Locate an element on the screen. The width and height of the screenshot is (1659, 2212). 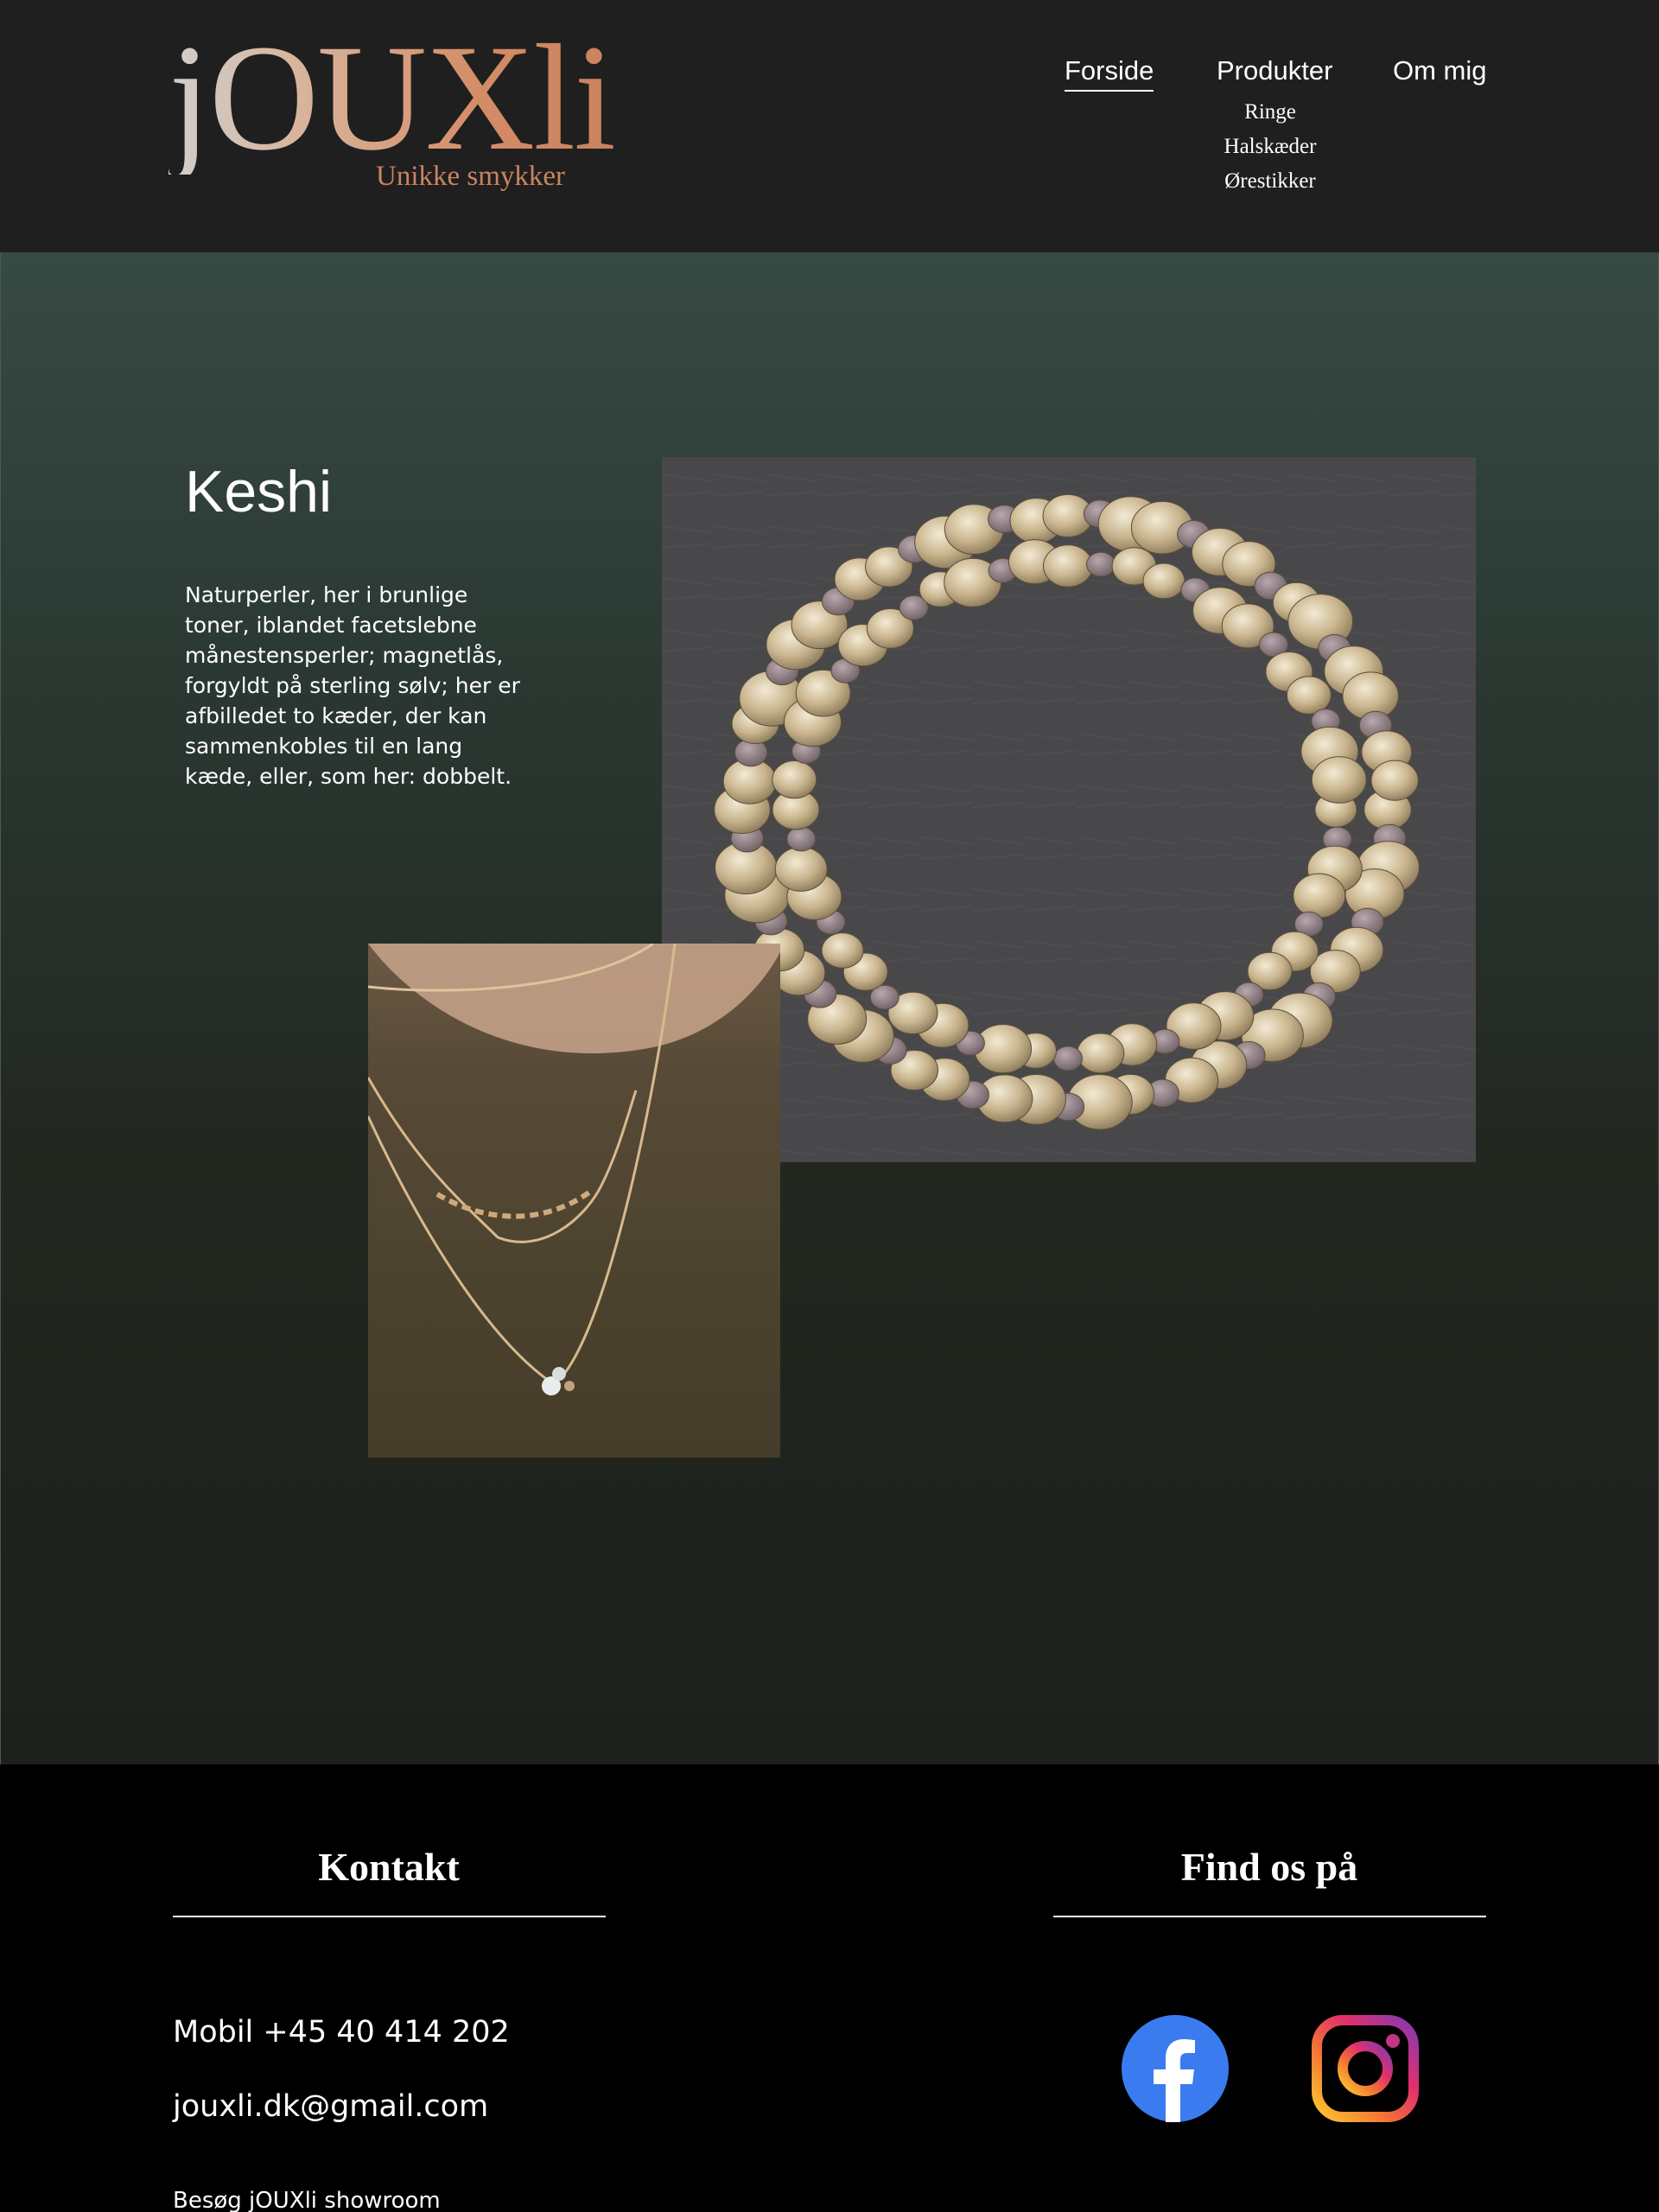
contact-email: jouxli.dk@gmail.com is located at coordinates (330, 2106).